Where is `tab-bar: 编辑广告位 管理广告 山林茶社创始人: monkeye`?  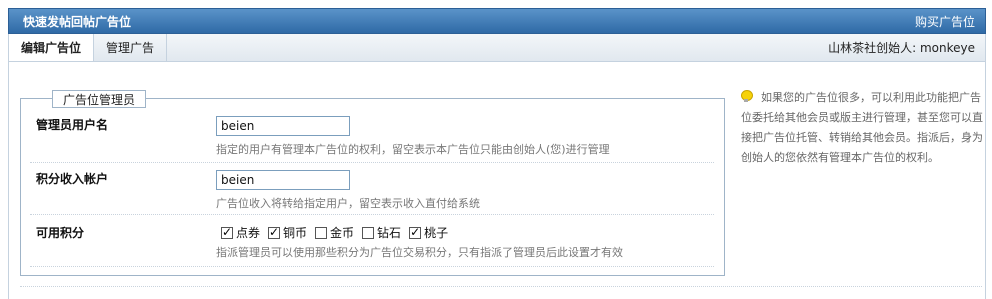
tab-bar: 编辑广告位 管理广告 山林茶社创始人: monkeye is located at coordinates (497, 48).